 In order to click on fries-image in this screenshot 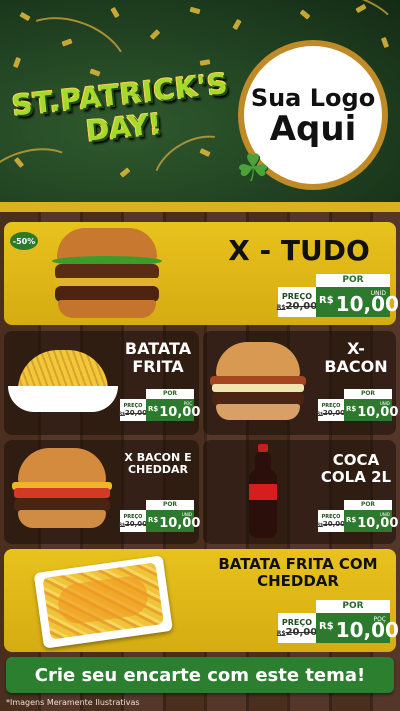, I will do `click(63, 383)`.